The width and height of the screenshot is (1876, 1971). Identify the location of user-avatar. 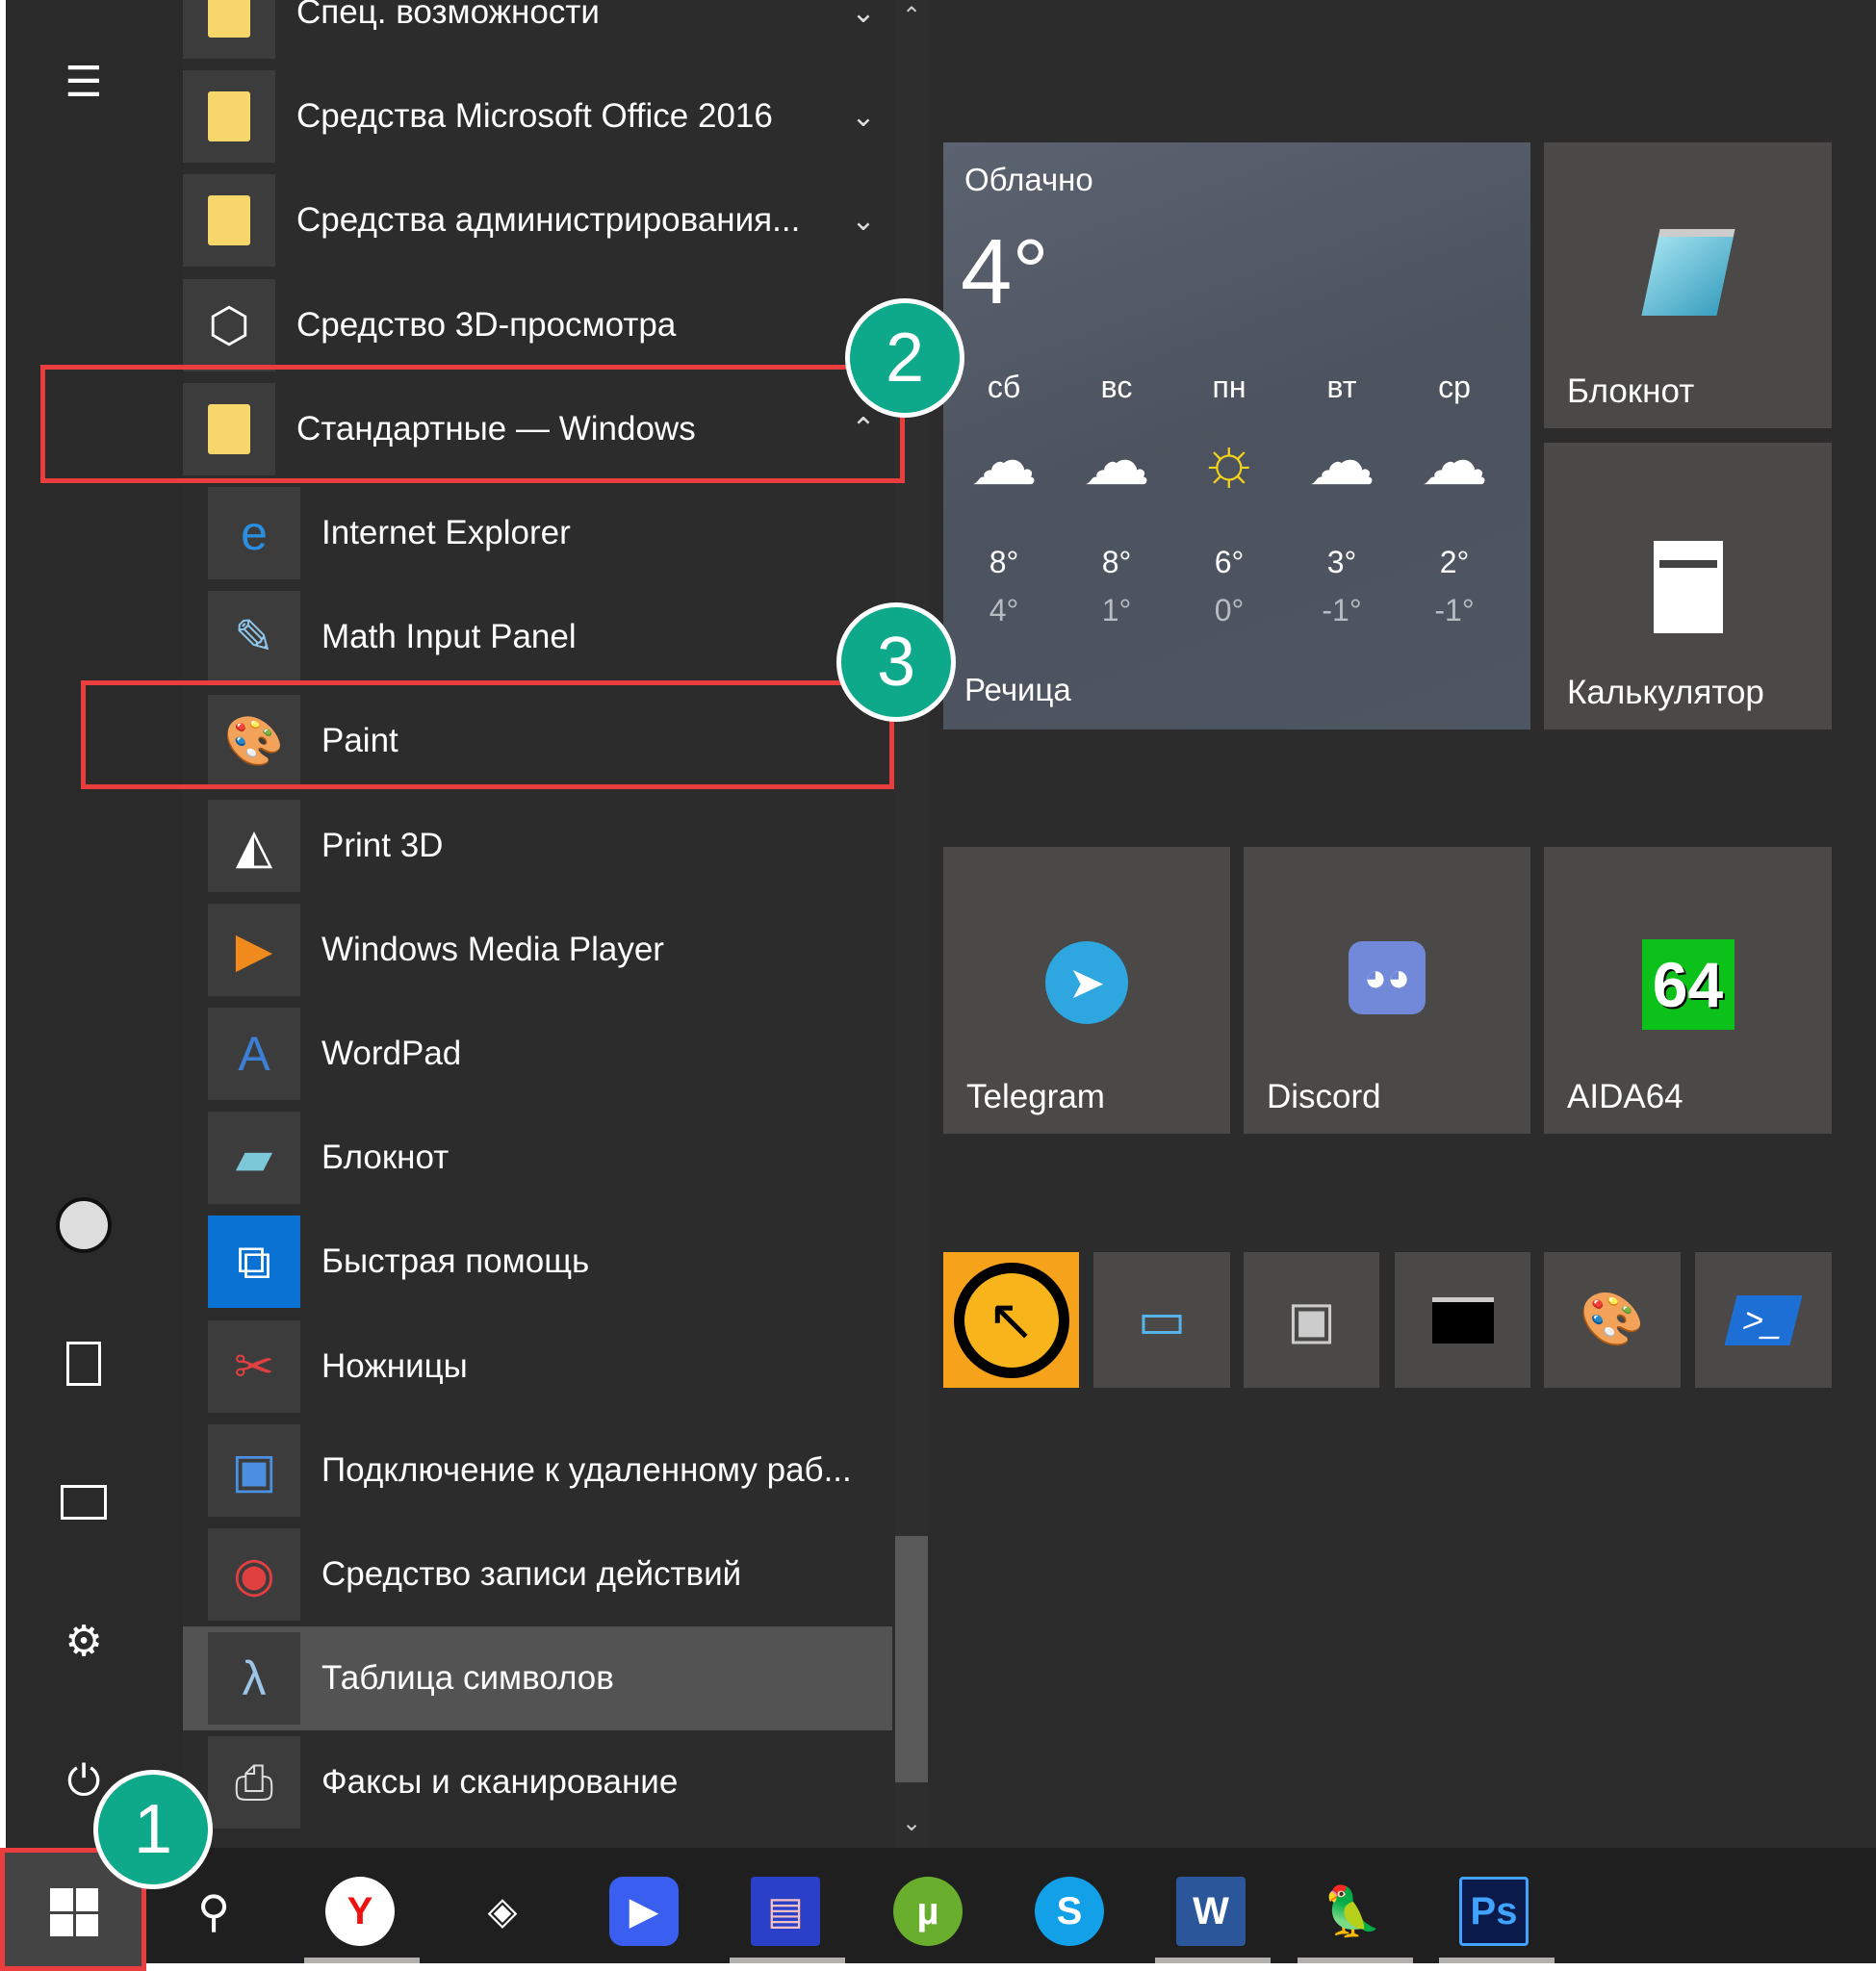
(84, 1225).